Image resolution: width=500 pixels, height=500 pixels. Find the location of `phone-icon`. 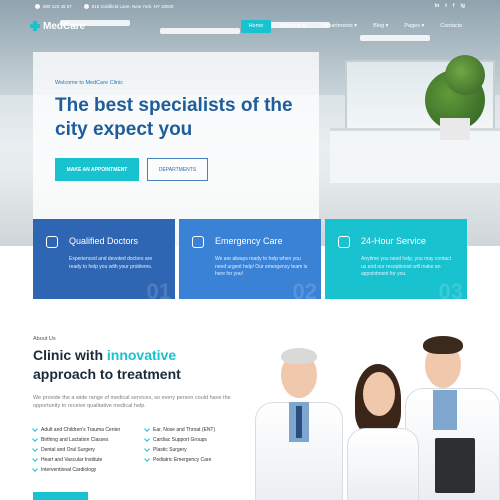

phone-icon is located at coordinates (37, 6).